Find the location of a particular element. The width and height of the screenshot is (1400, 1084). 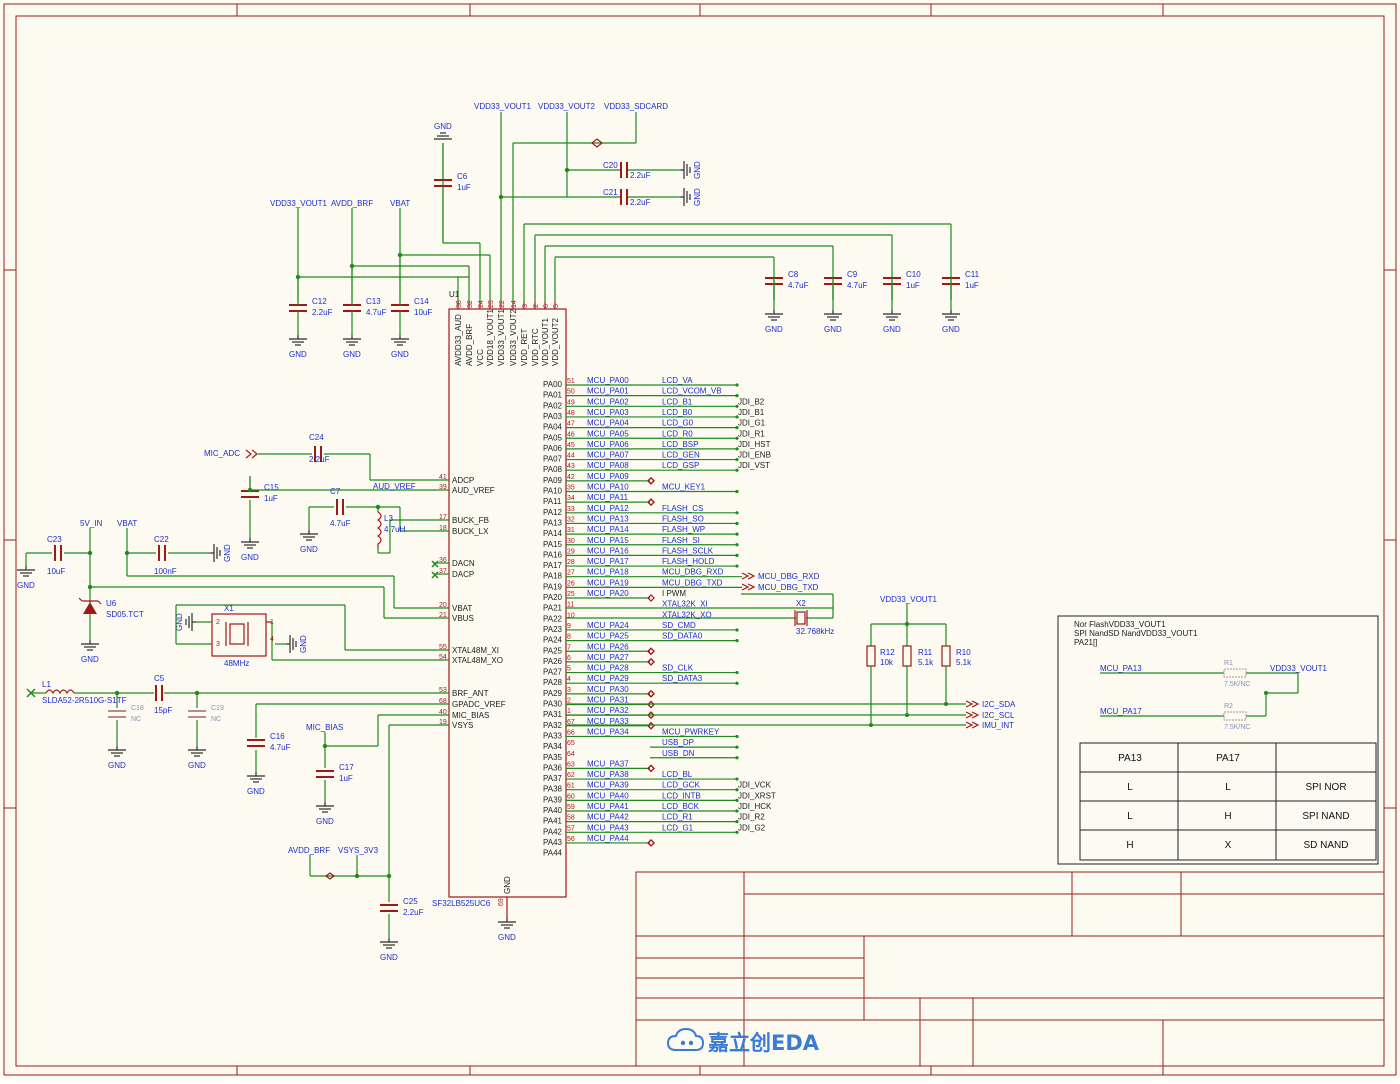

svg-text: MCU_PA24 is located at coordinates (608, 625).